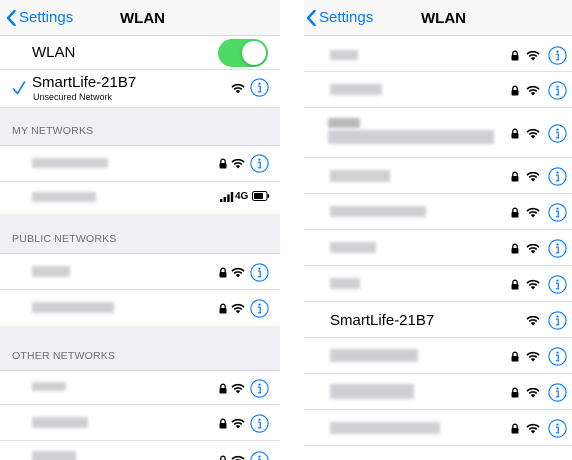  Describe the element at coordinates (140, 127) in the screenshot. I see `my-networks-header: MY NETWORKS` at that location.